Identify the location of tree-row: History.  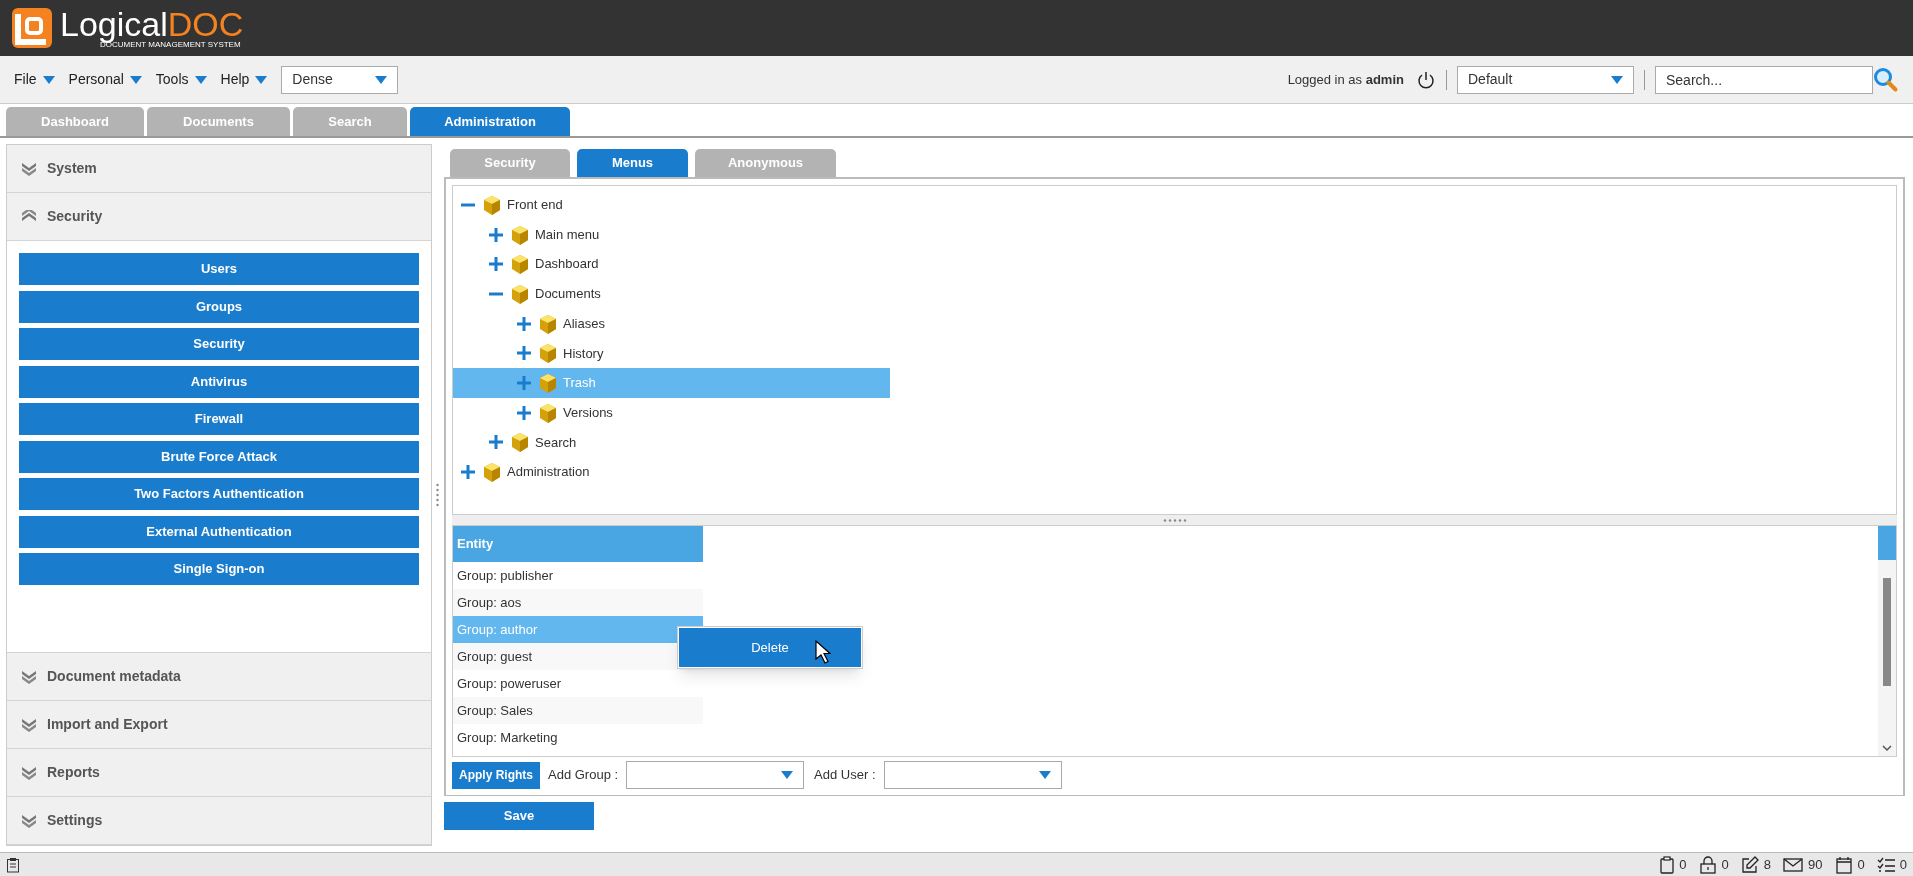
(671, 353).